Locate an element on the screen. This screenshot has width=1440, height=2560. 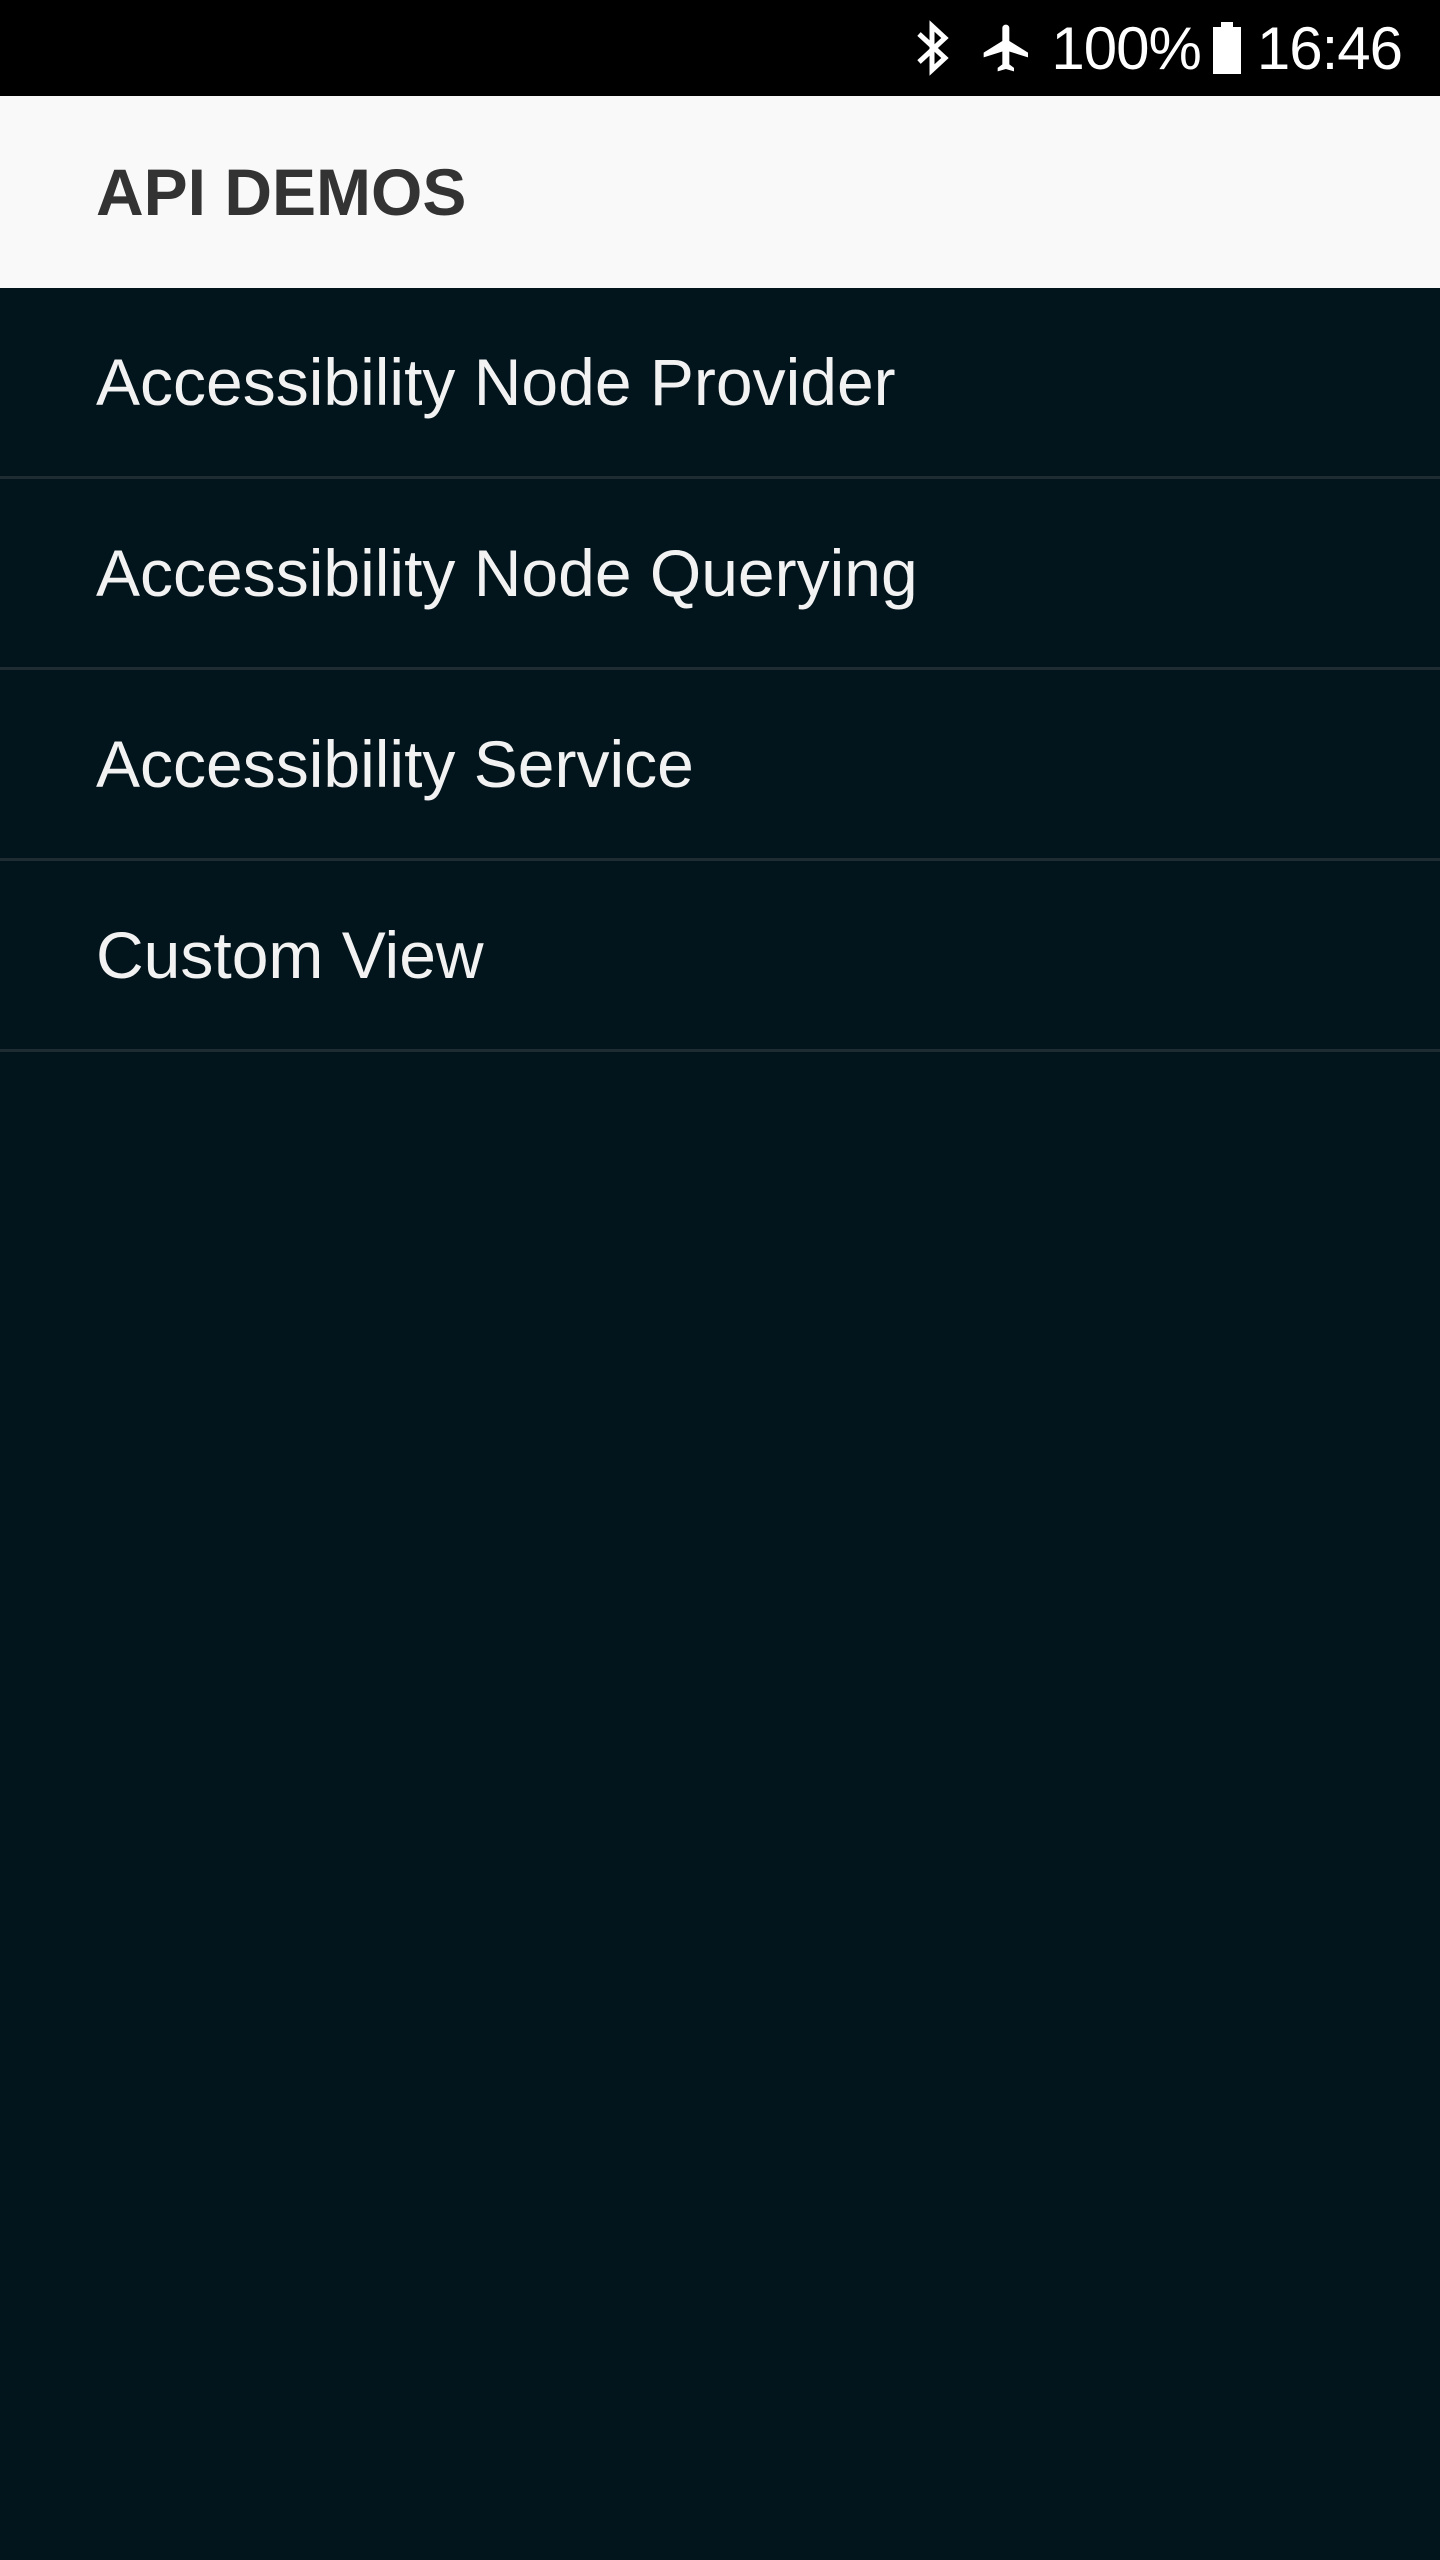
list-item-label: Accessibility Service is located at coordinates (395, 764).